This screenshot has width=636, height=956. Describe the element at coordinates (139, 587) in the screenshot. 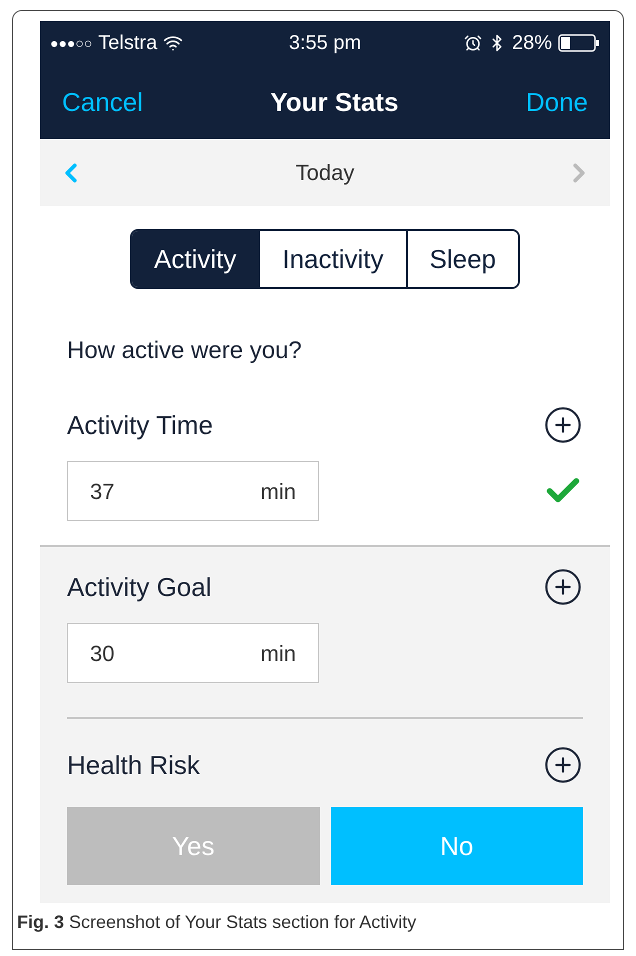

I see `field-label: Activity Goal` at that location.